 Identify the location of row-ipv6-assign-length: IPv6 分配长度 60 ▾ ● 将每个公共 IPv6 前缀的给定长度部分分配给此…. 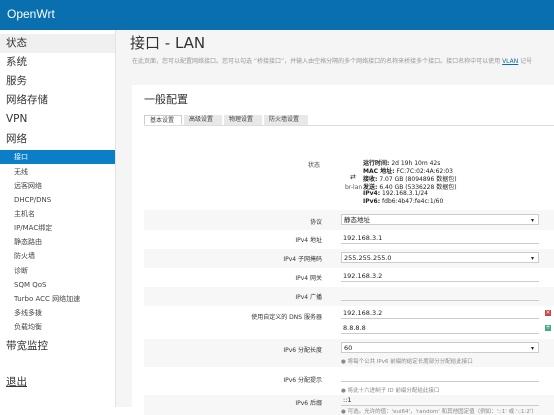
(349, 353).